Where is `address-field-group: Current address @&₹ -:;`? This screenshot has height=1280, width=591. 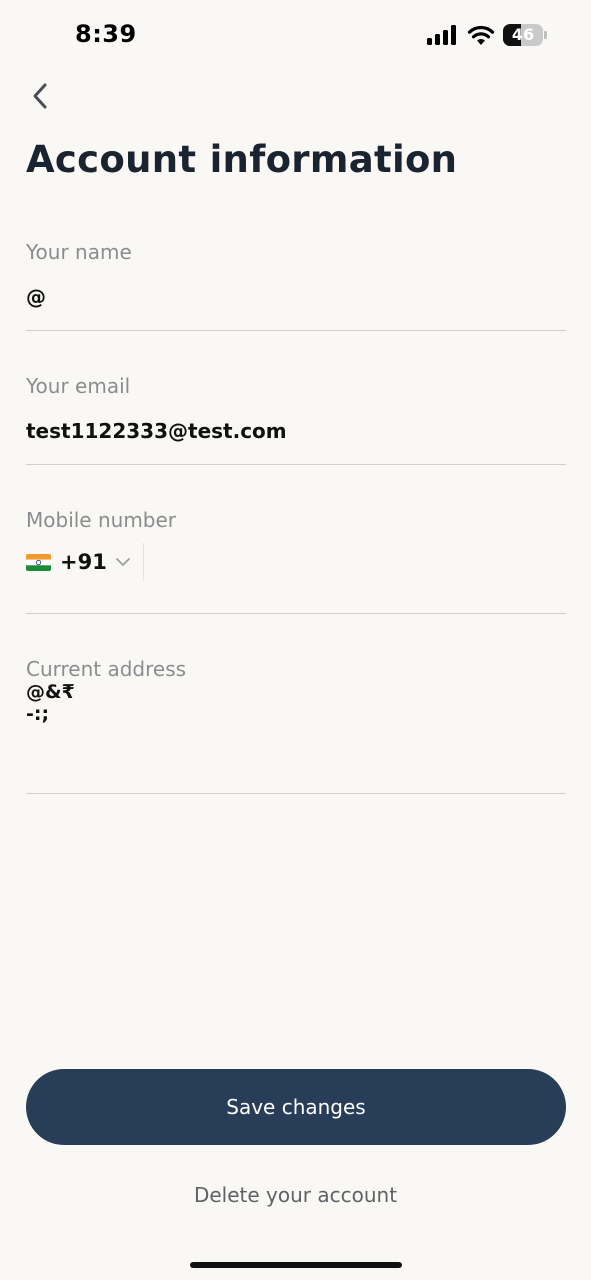 address-field-group: Current address @&₹ -:; is located at coordinates (296, 725).